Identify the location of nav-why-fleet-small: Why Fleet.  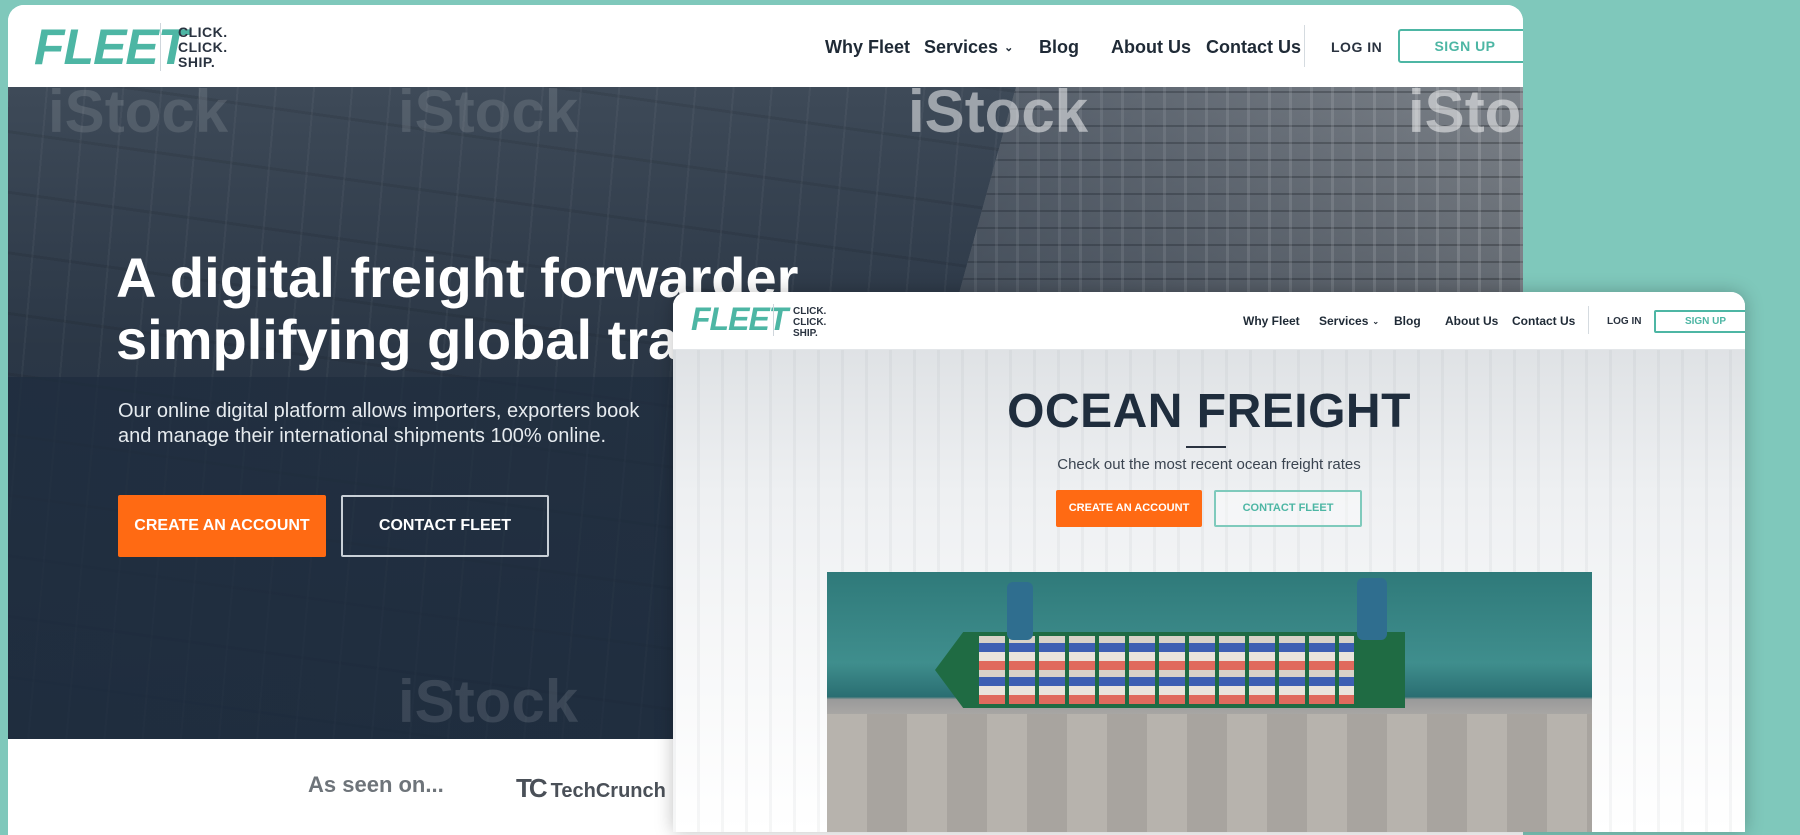
(1271, 321).